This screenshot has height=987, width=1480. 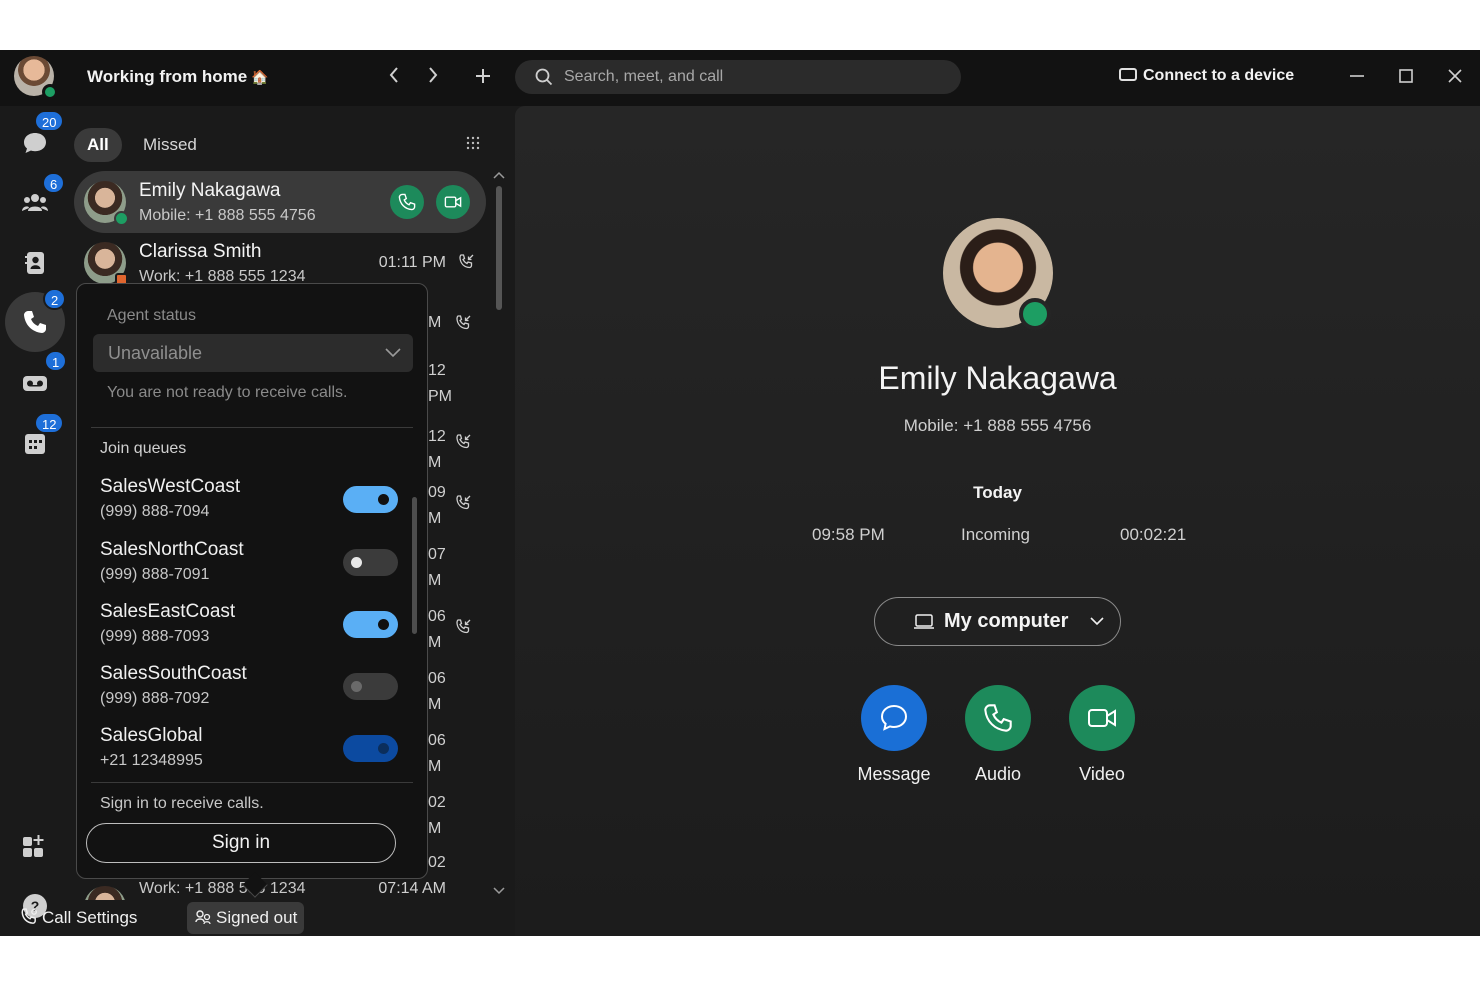 I want to click on connect-device-button: Connect to a device, so click(x=1206, y=76).